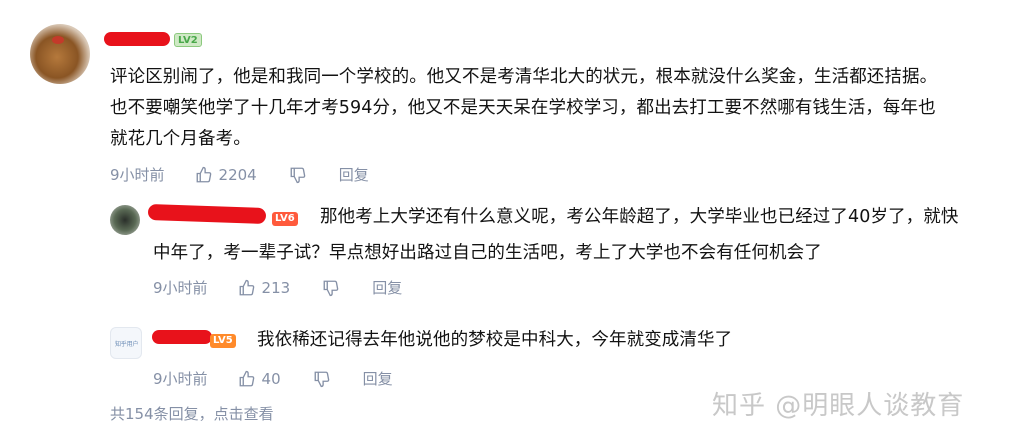 Image resolution: width=1012 pixels, height=443 pixels. I want to click on reply-line: 那他考上大学还有什么意义呢，考公年龄超了，大学毕业也已经过了40岁了，就快, so click(639, 217).